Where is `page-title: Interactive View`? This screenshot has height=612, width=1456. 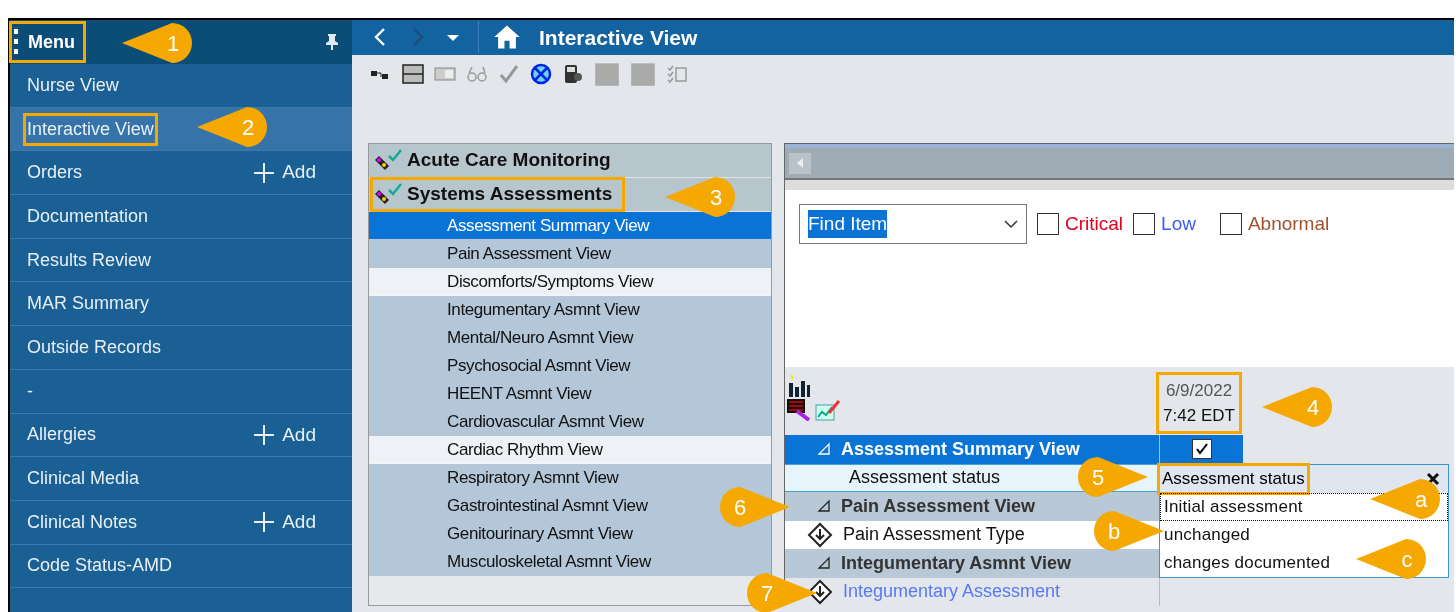 page-title: Interactive View is located at coordinates (618, 37).